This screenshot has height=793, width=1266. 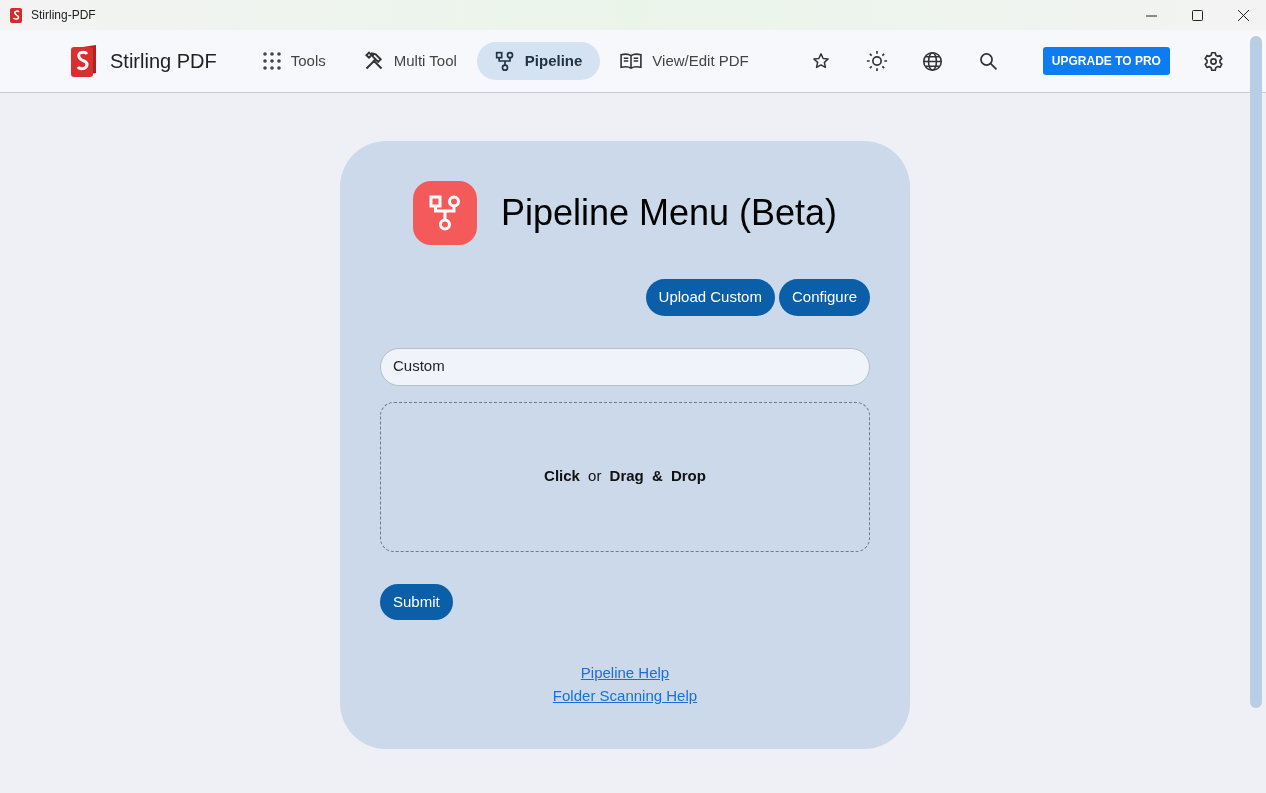 I want to click on action-button: Upload Custom, so click(x=710, y=297).